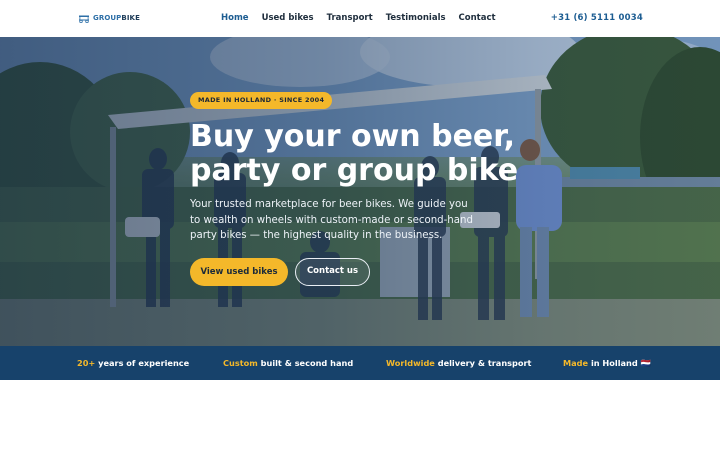  Describe the element at coordinates (619, 363) in the screenshot. I see `feature-text: in Holland 🇳🇱` at that location.